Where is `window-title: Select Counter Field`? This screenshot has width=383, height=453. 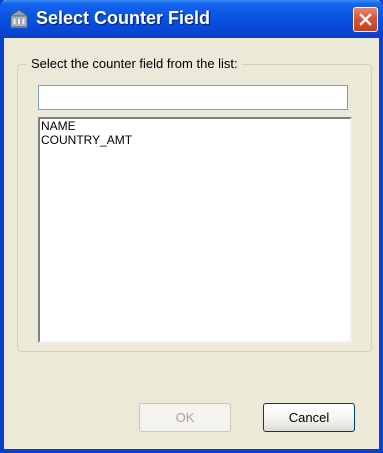
window-title: Select Counter Field is located at coordinates (123, 18).